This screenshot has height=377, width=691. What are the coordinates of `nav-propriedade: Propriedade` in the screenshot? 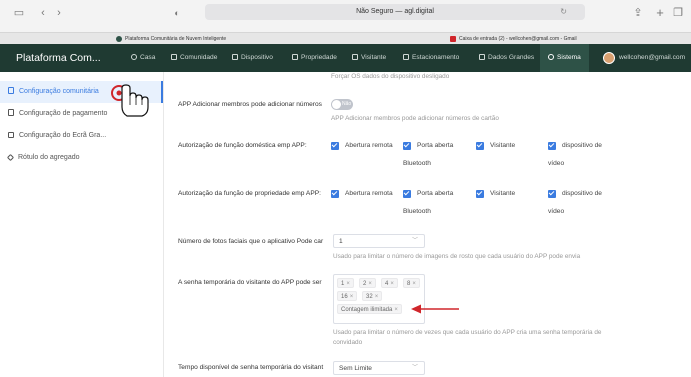 It's located at (314, 58).